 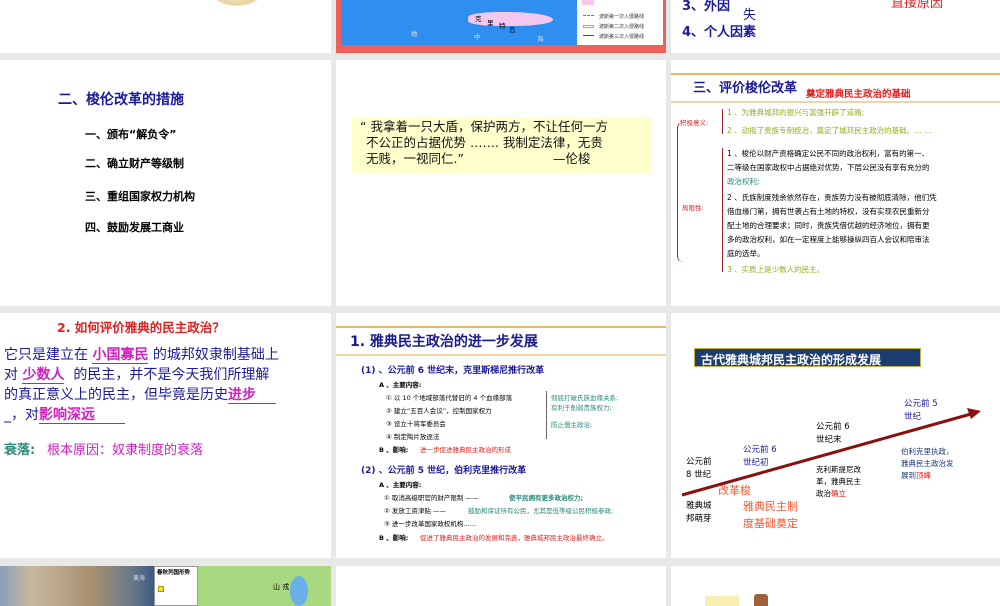 I want to click on list-item: ① 以 10 个地域部落代替旧的 4 个血缘部落, so click(x=449, y=398).